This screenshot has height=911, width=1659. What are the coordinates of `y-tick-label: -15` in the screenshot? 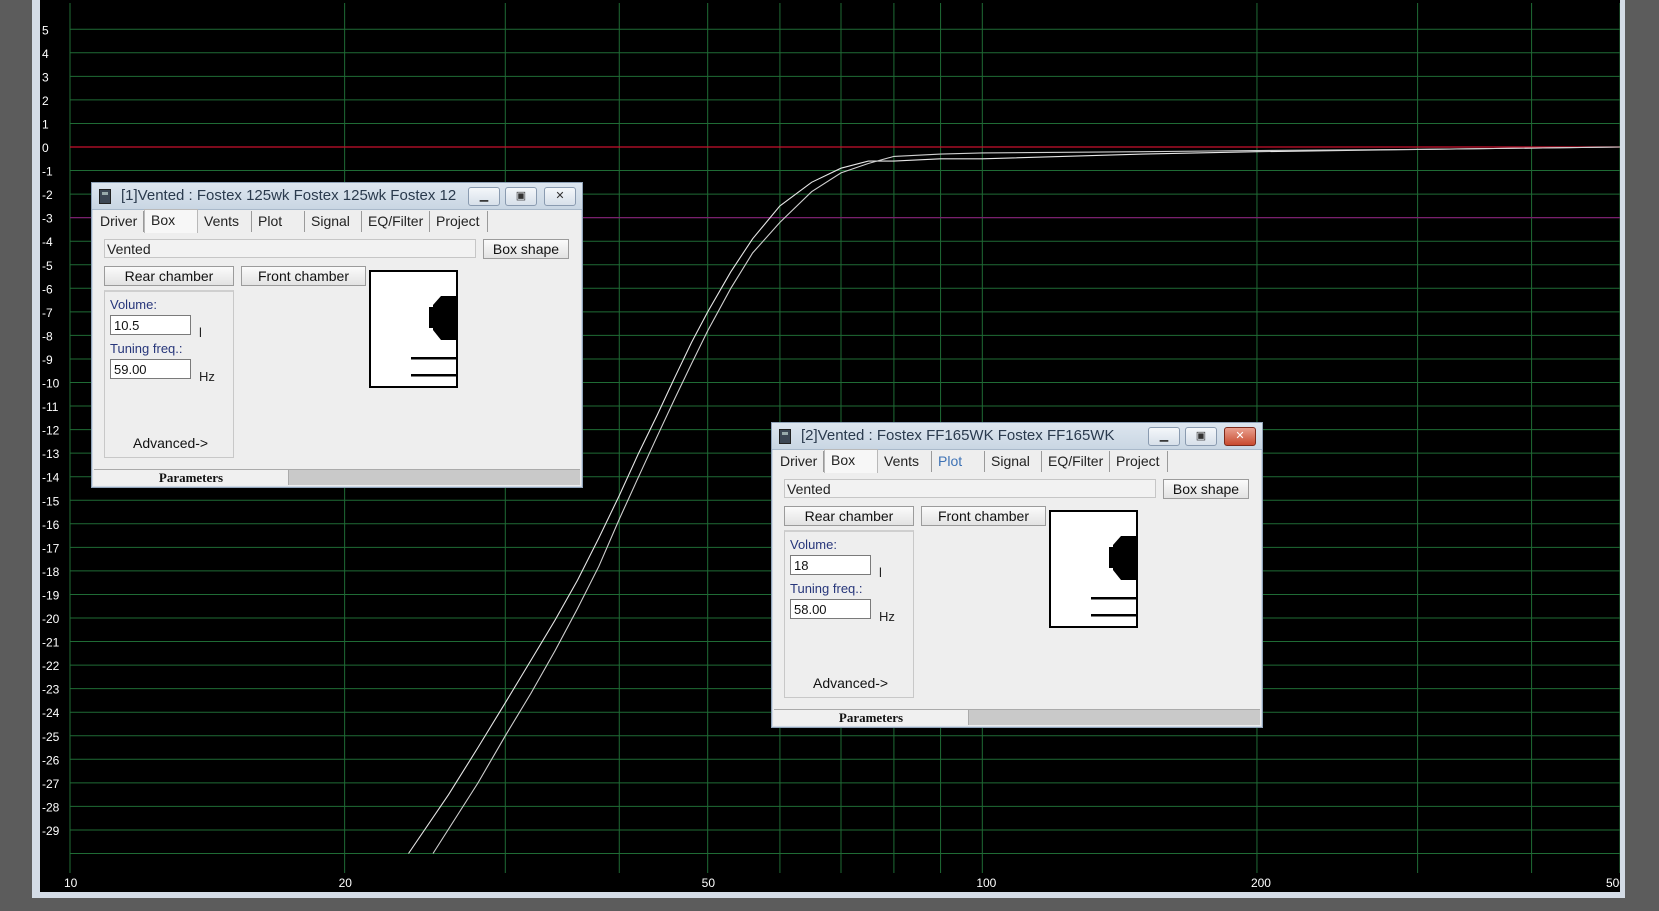 It's located at (51, 501).